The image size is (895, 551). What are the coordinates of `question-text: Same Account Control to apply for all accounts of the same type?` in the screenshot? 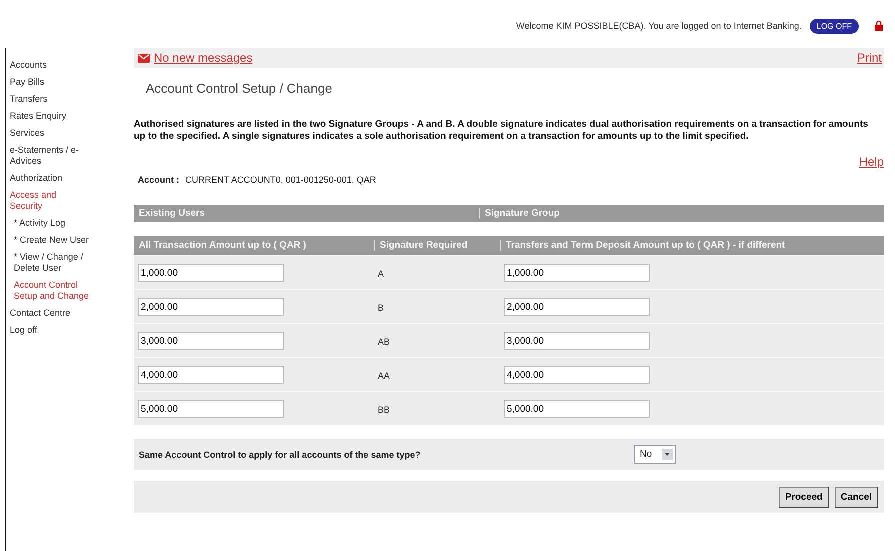 It's located at (280, 455).